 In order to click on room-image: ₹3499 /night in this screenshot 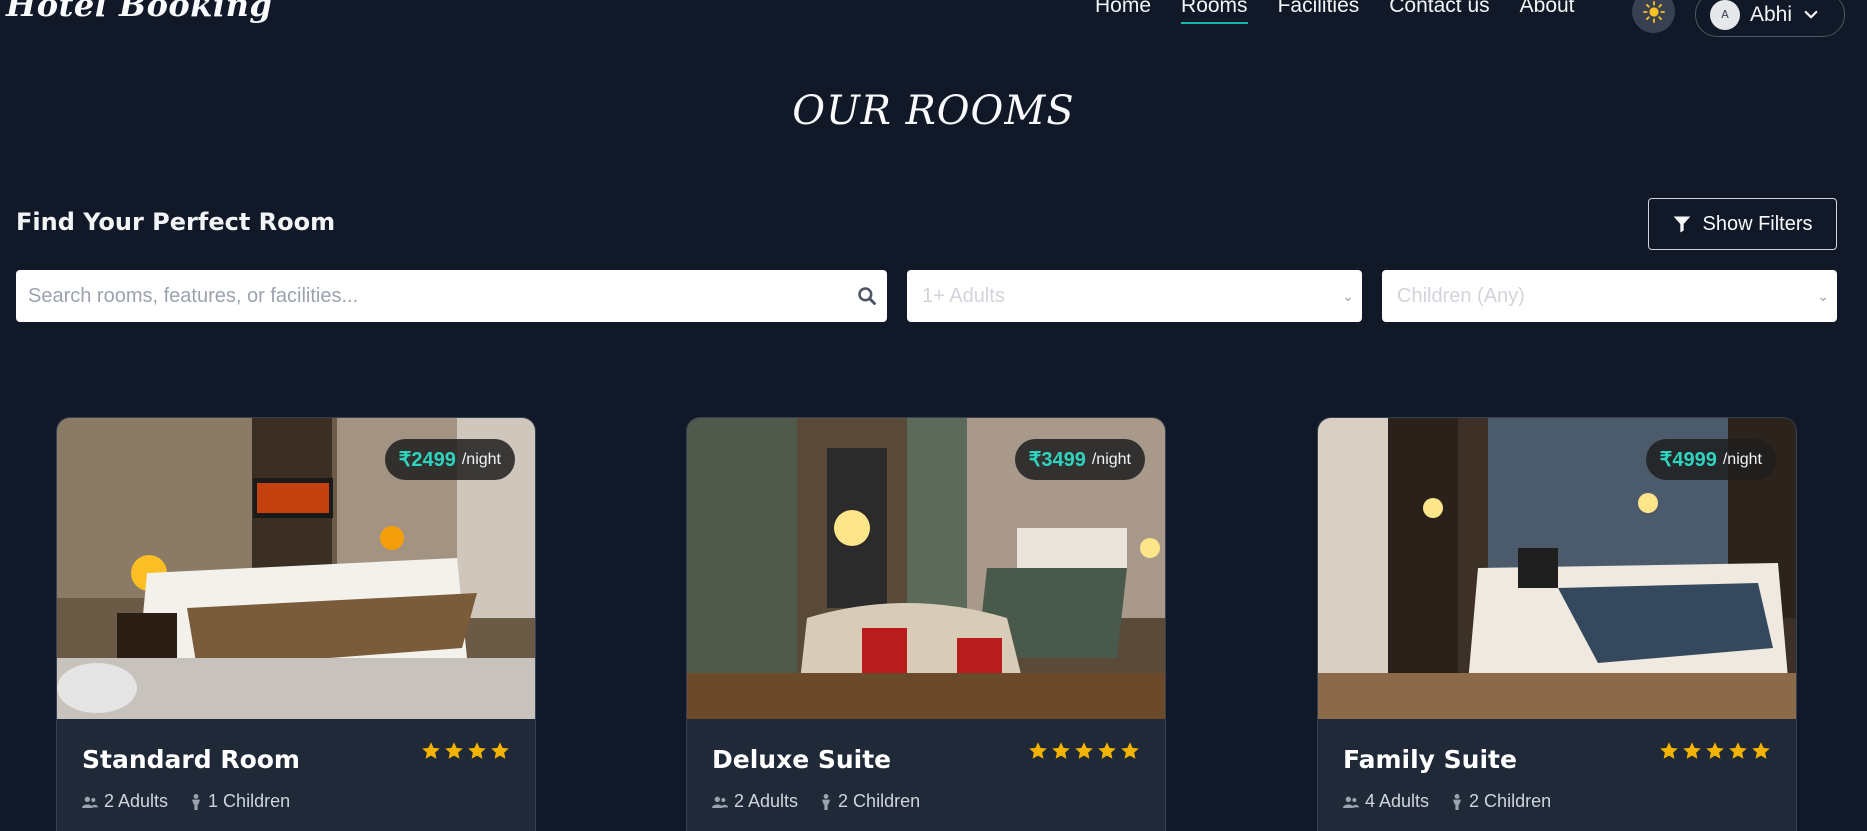, I will do `click(926, 568)`.